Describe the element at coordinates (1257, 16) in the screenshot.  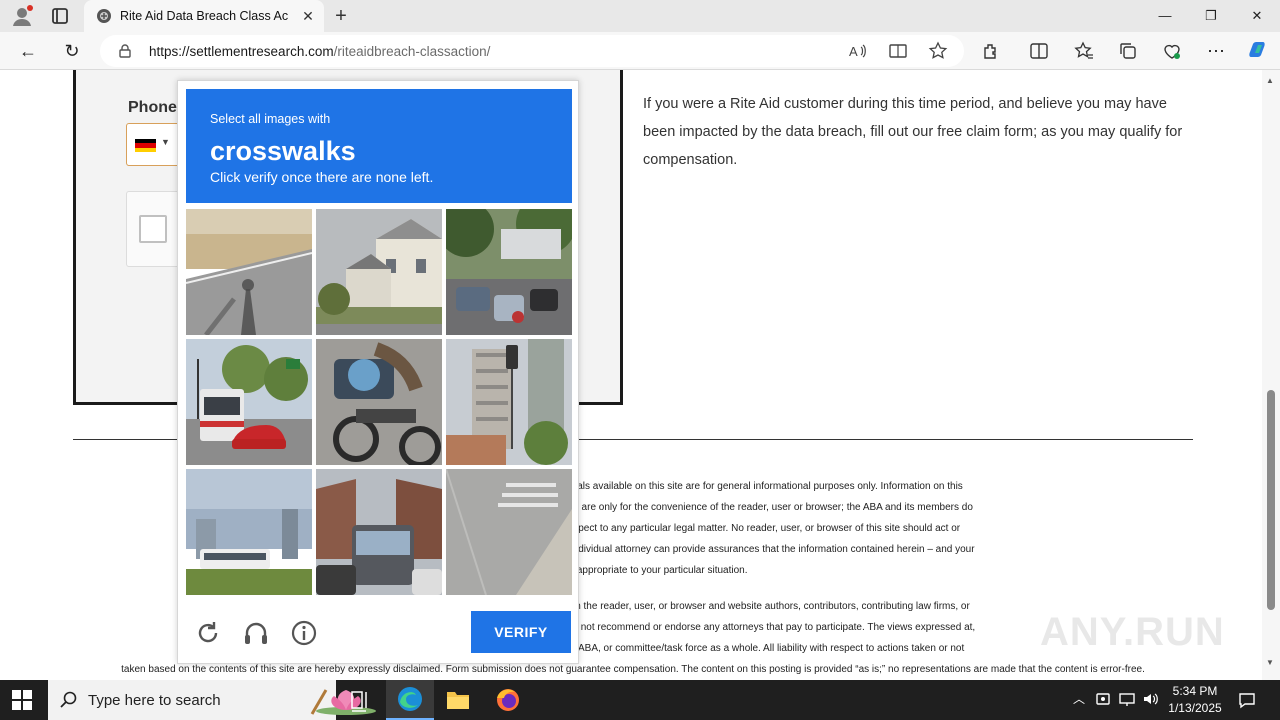
I see `close-window-button: ✕` at that location.